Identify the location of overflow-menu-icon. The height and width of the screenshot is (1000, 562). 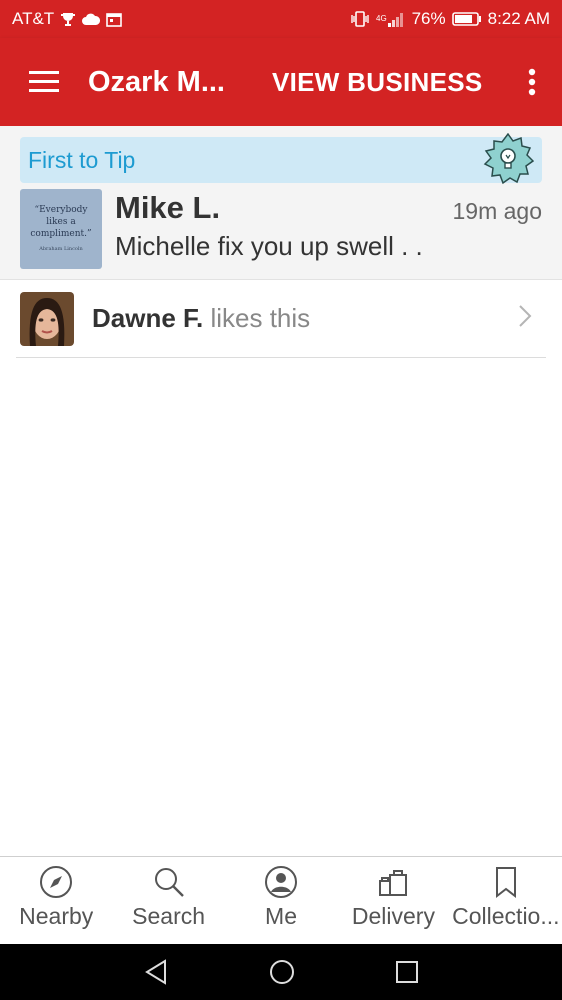
(532, 82).